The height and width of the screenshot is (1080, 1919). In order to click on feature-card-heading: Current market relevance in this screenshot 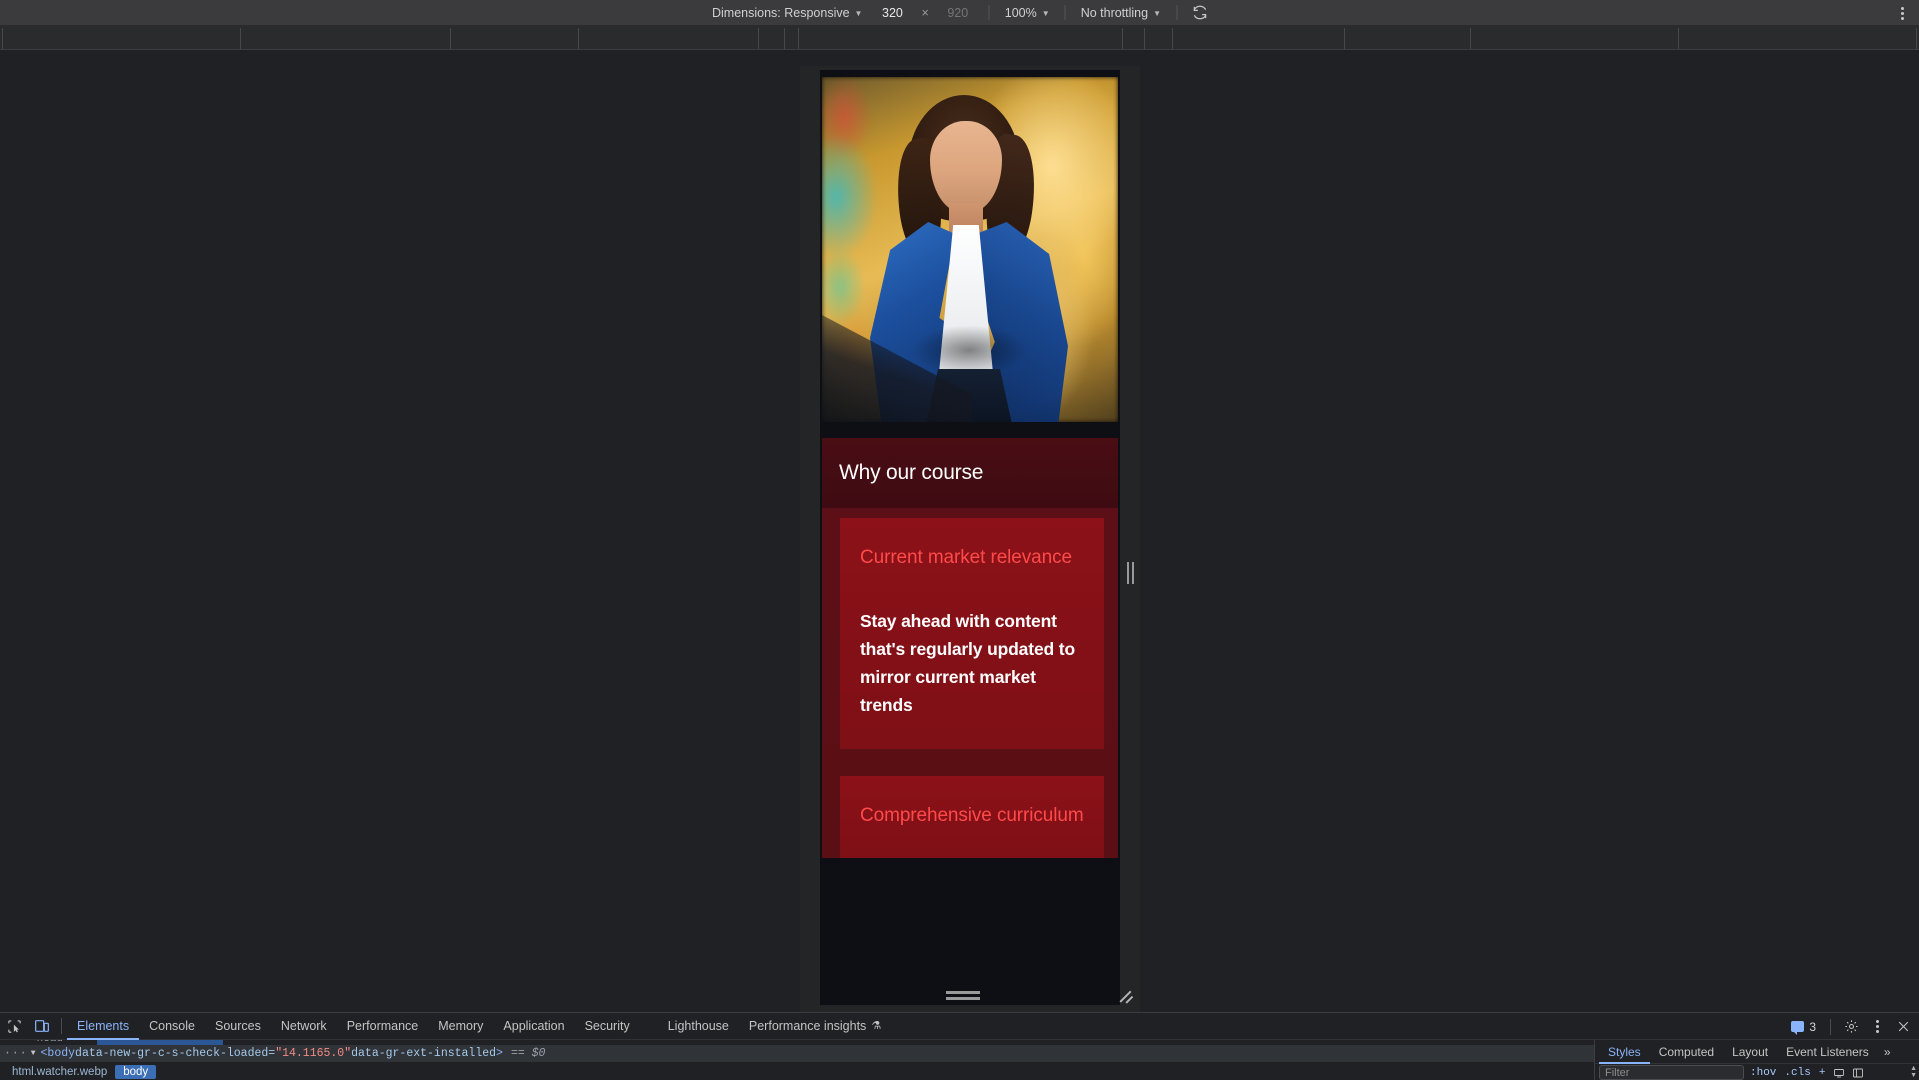, I will do `click(966, 557)`.